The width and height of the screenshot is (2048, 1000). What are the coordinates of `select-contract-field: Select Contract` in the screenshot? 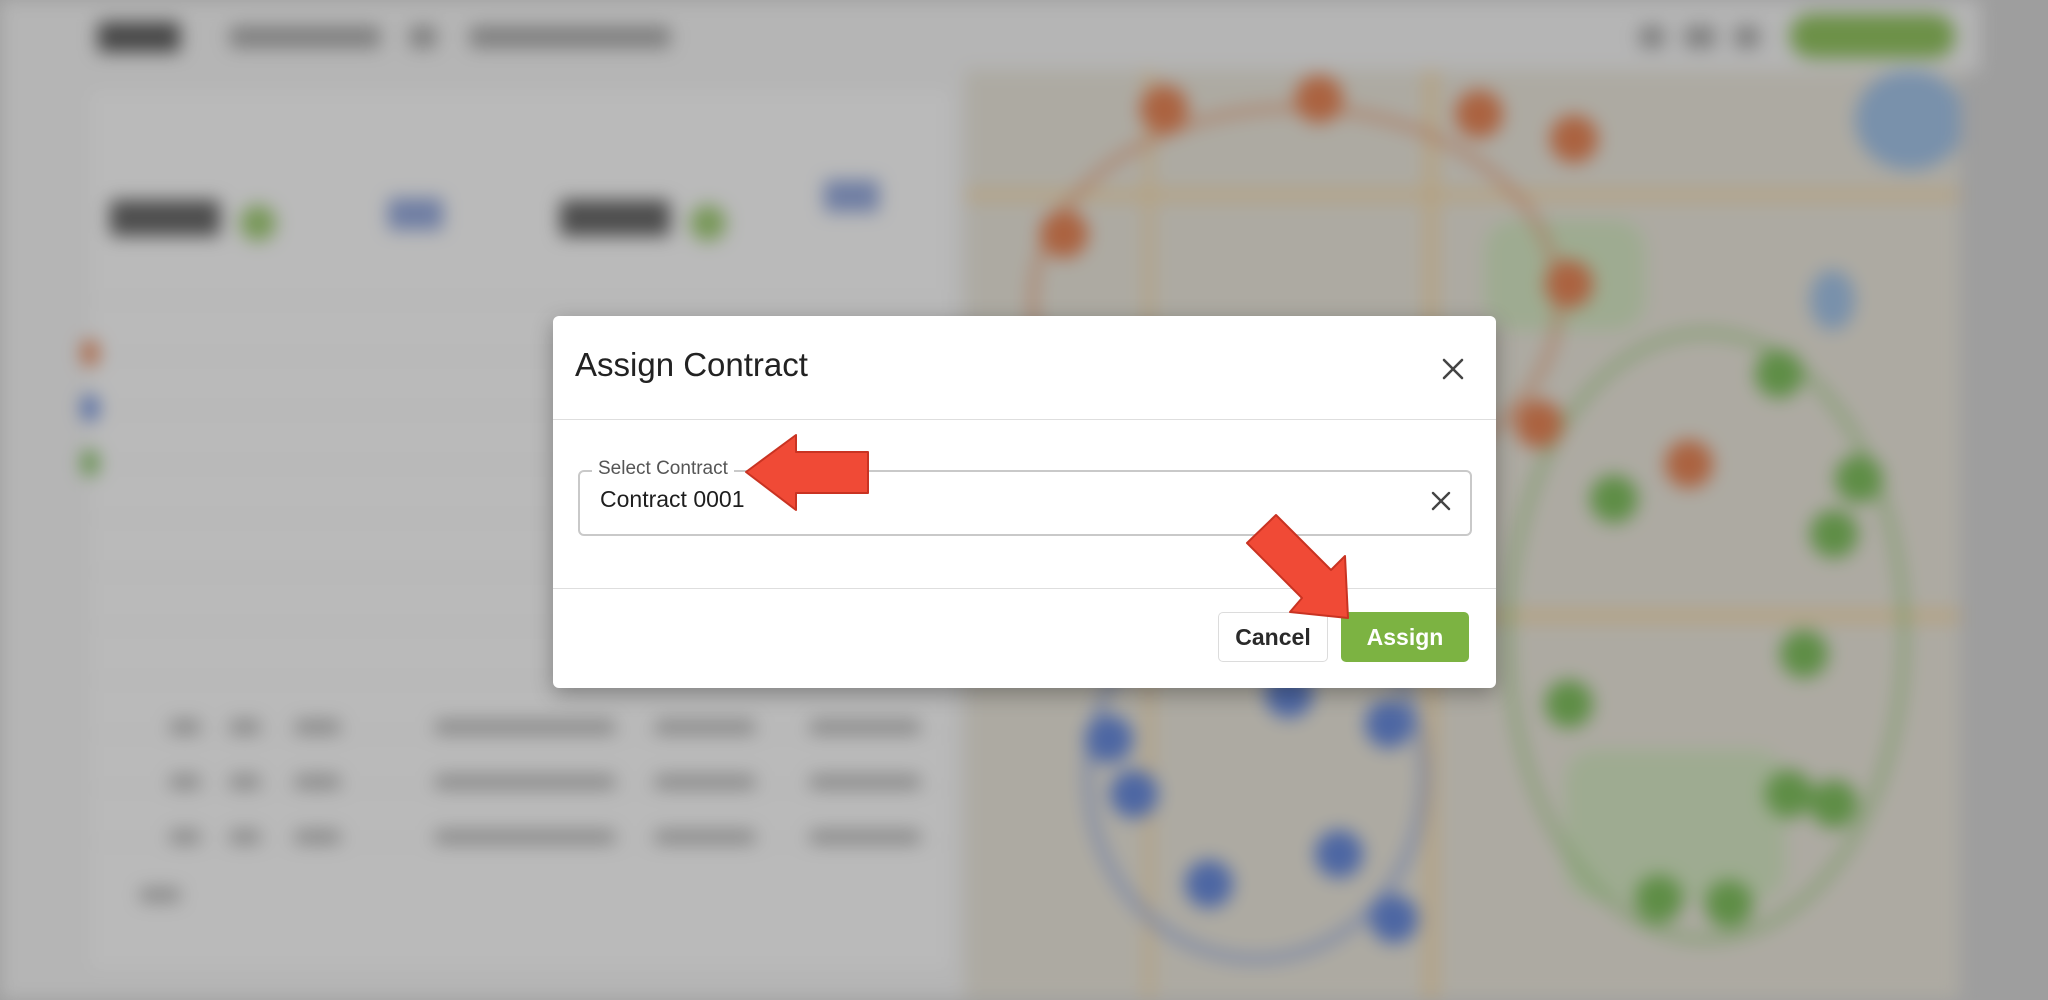 It's located at (1025, 497).